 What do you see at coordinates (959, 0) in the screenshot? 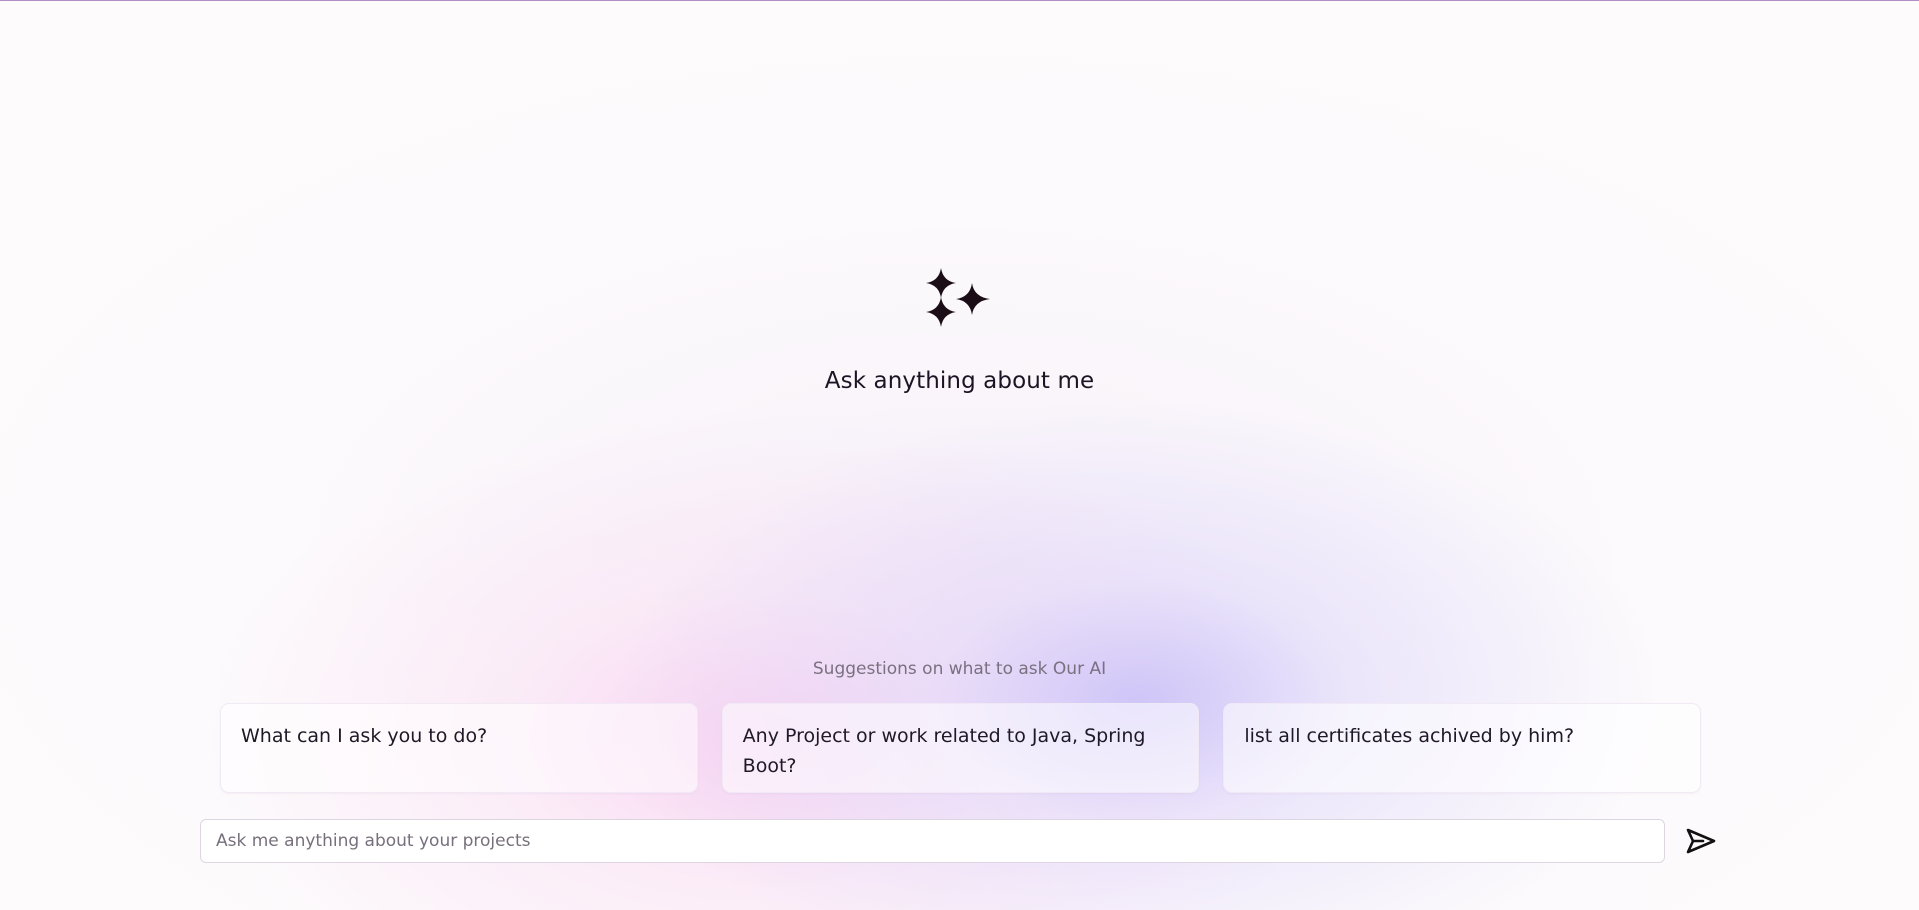
I see `top-accent-line` at bounding box center [959, 0].